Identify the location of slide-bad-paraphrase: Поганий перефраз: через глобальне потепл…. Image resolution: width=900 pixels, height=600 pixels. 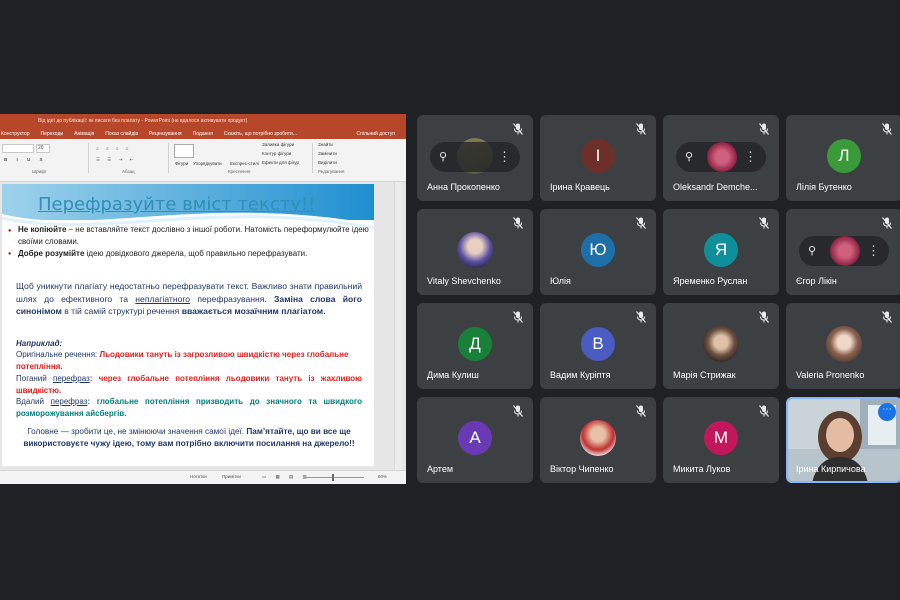
(189, 384).